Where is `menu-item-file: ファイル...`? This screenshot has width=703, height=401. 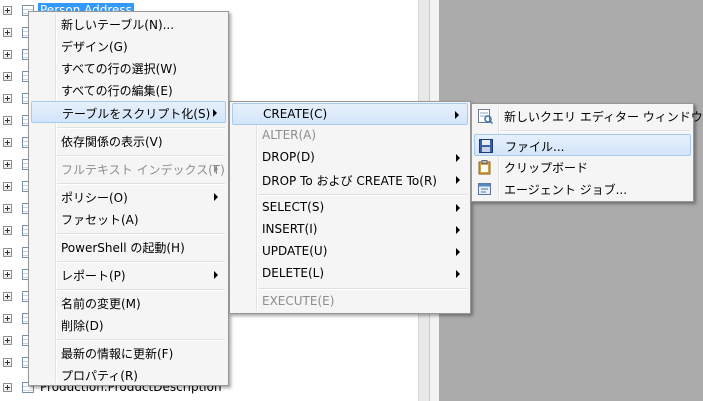 menu-item-file: ファイル... is located at coordinates (582, 145).